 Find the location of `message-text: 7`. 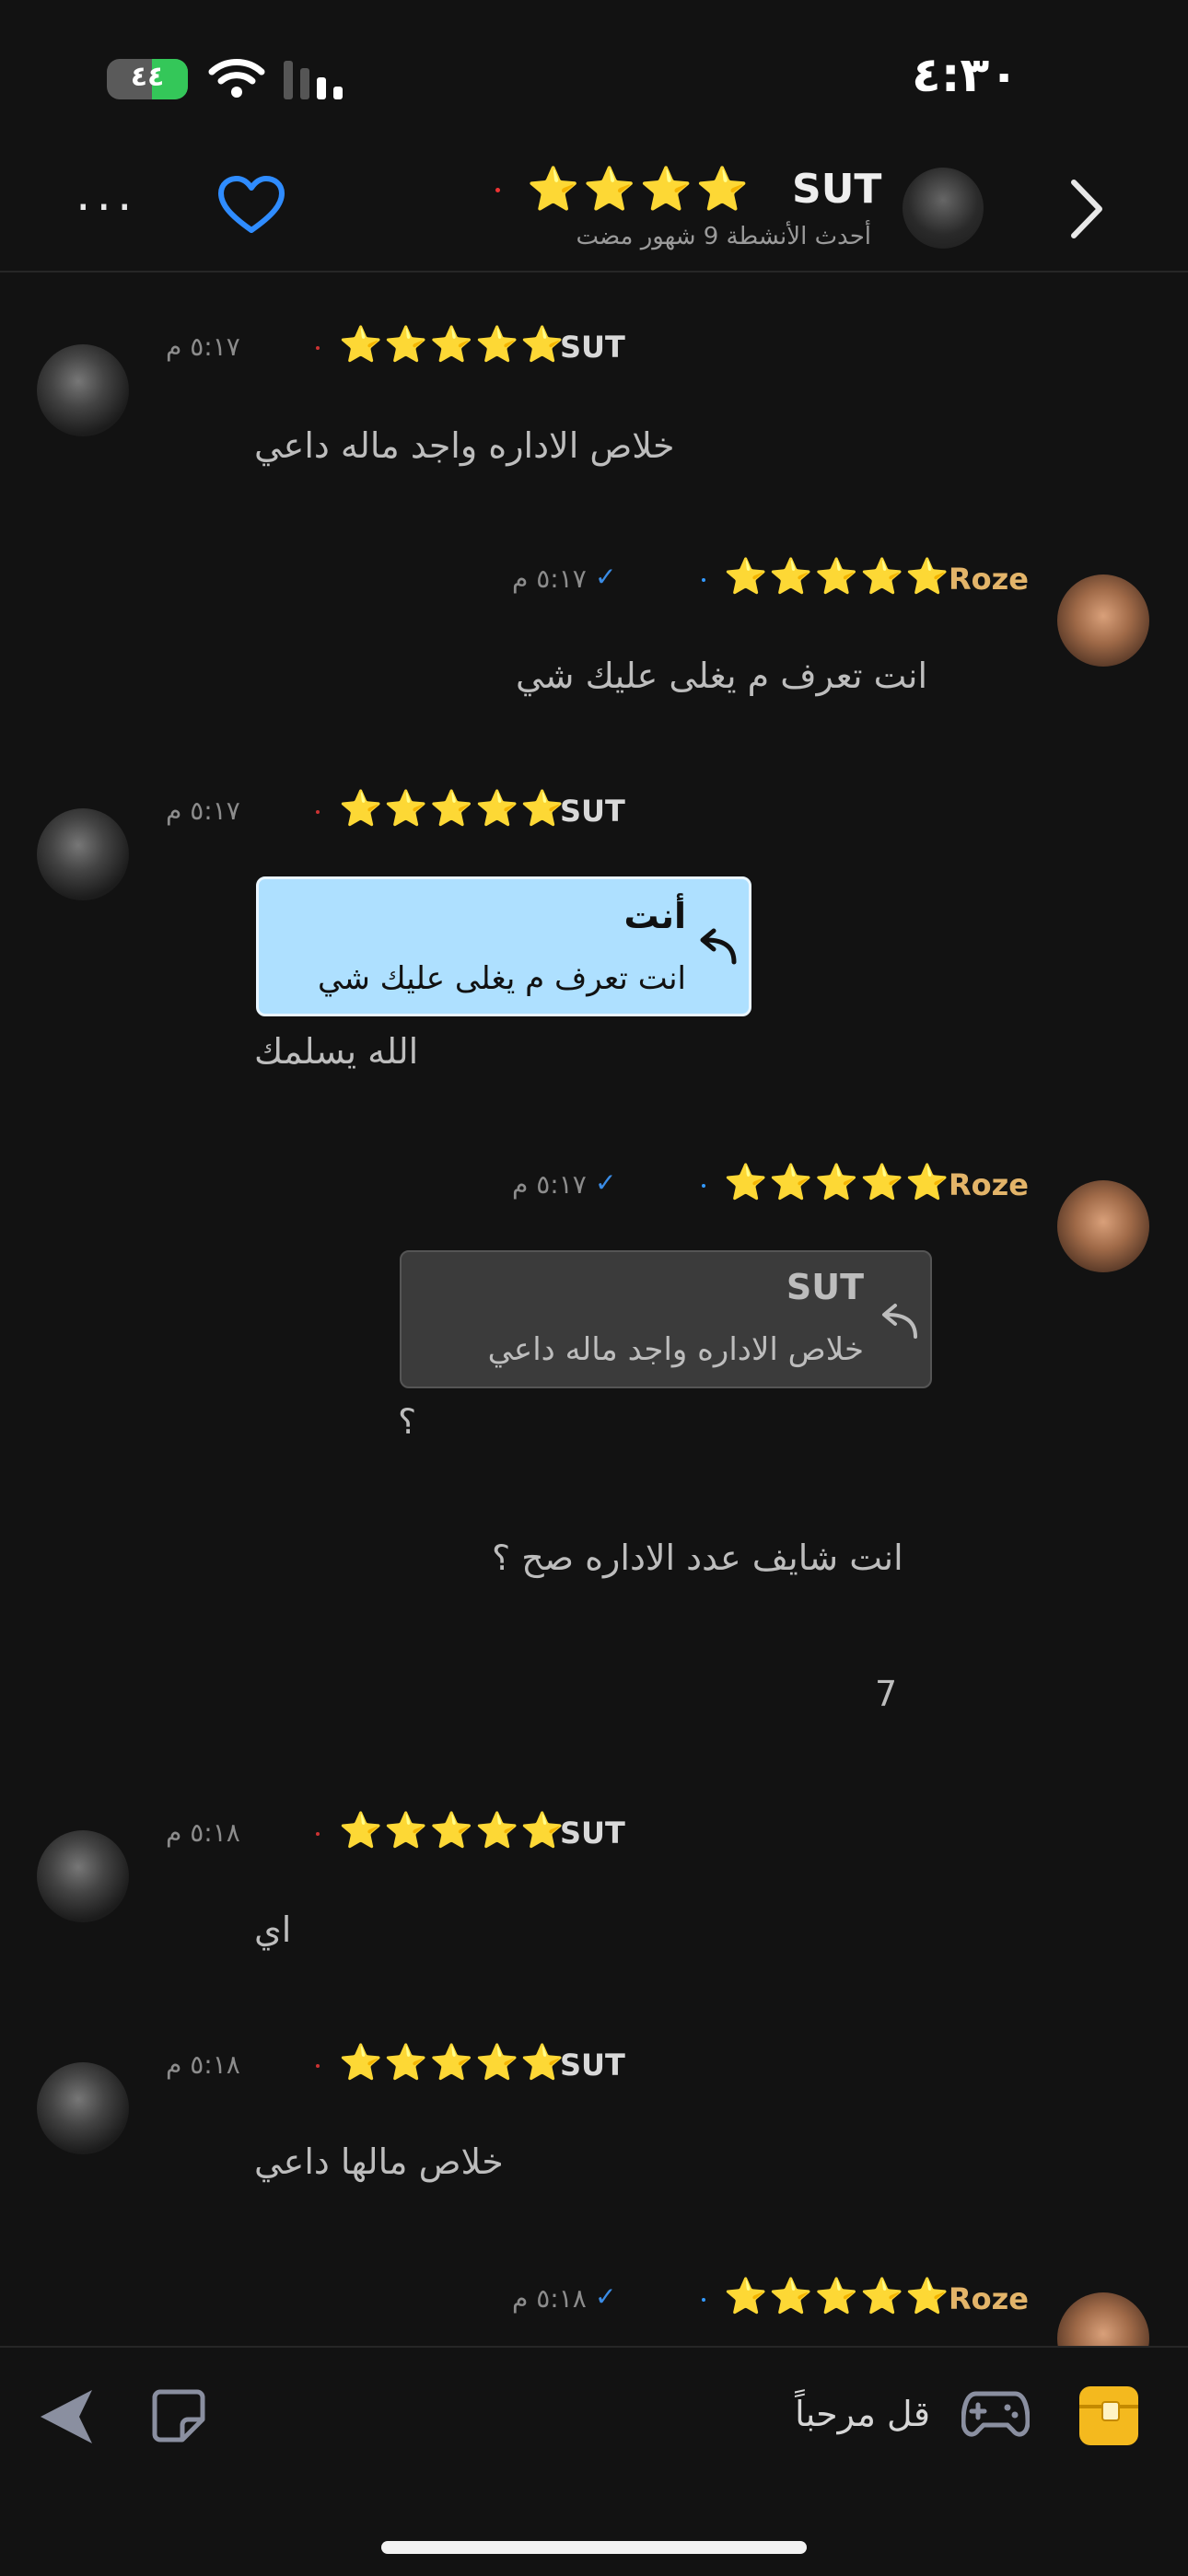

message-text: 7 is located at coordinates (886, 1694).